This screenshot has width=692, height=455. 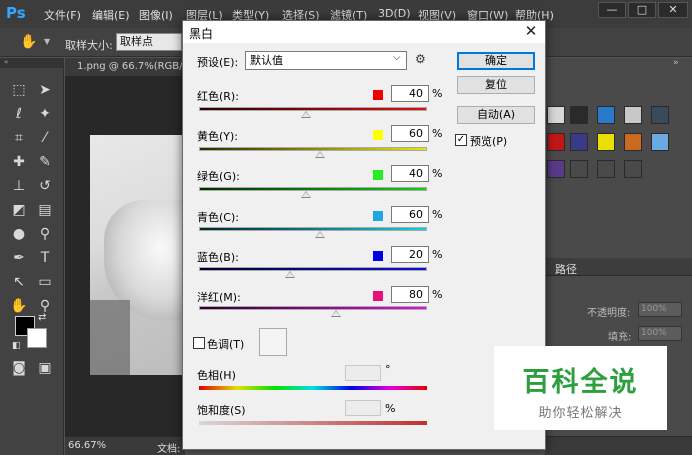 What do you see at coordinates (169, 449) in the screenshot?
I see `doc-info-label: 文档:` at bounding box center [169, 449].